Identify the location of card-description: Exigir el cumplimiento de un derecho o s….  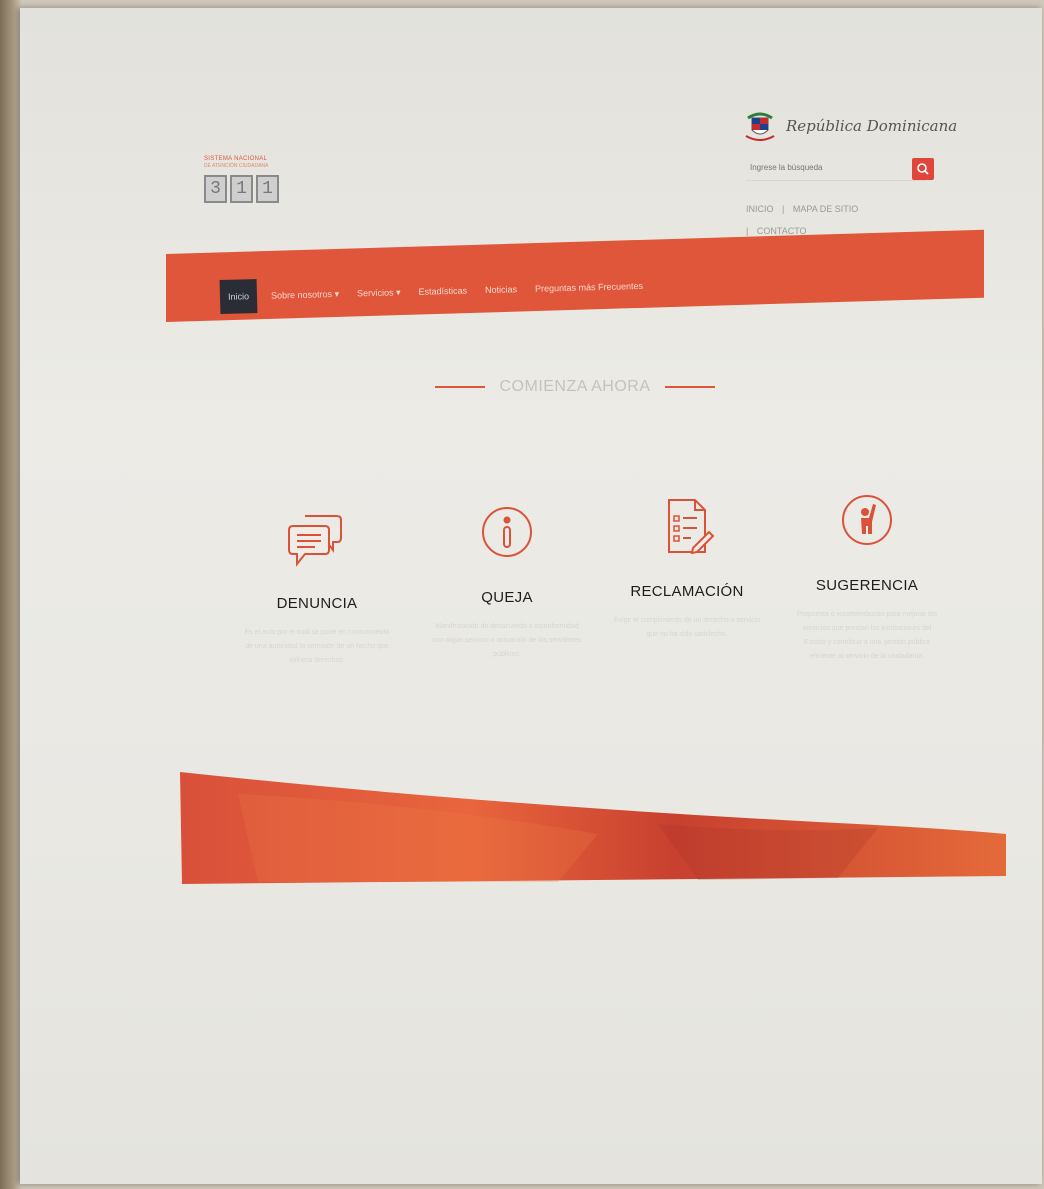
(687, 627).